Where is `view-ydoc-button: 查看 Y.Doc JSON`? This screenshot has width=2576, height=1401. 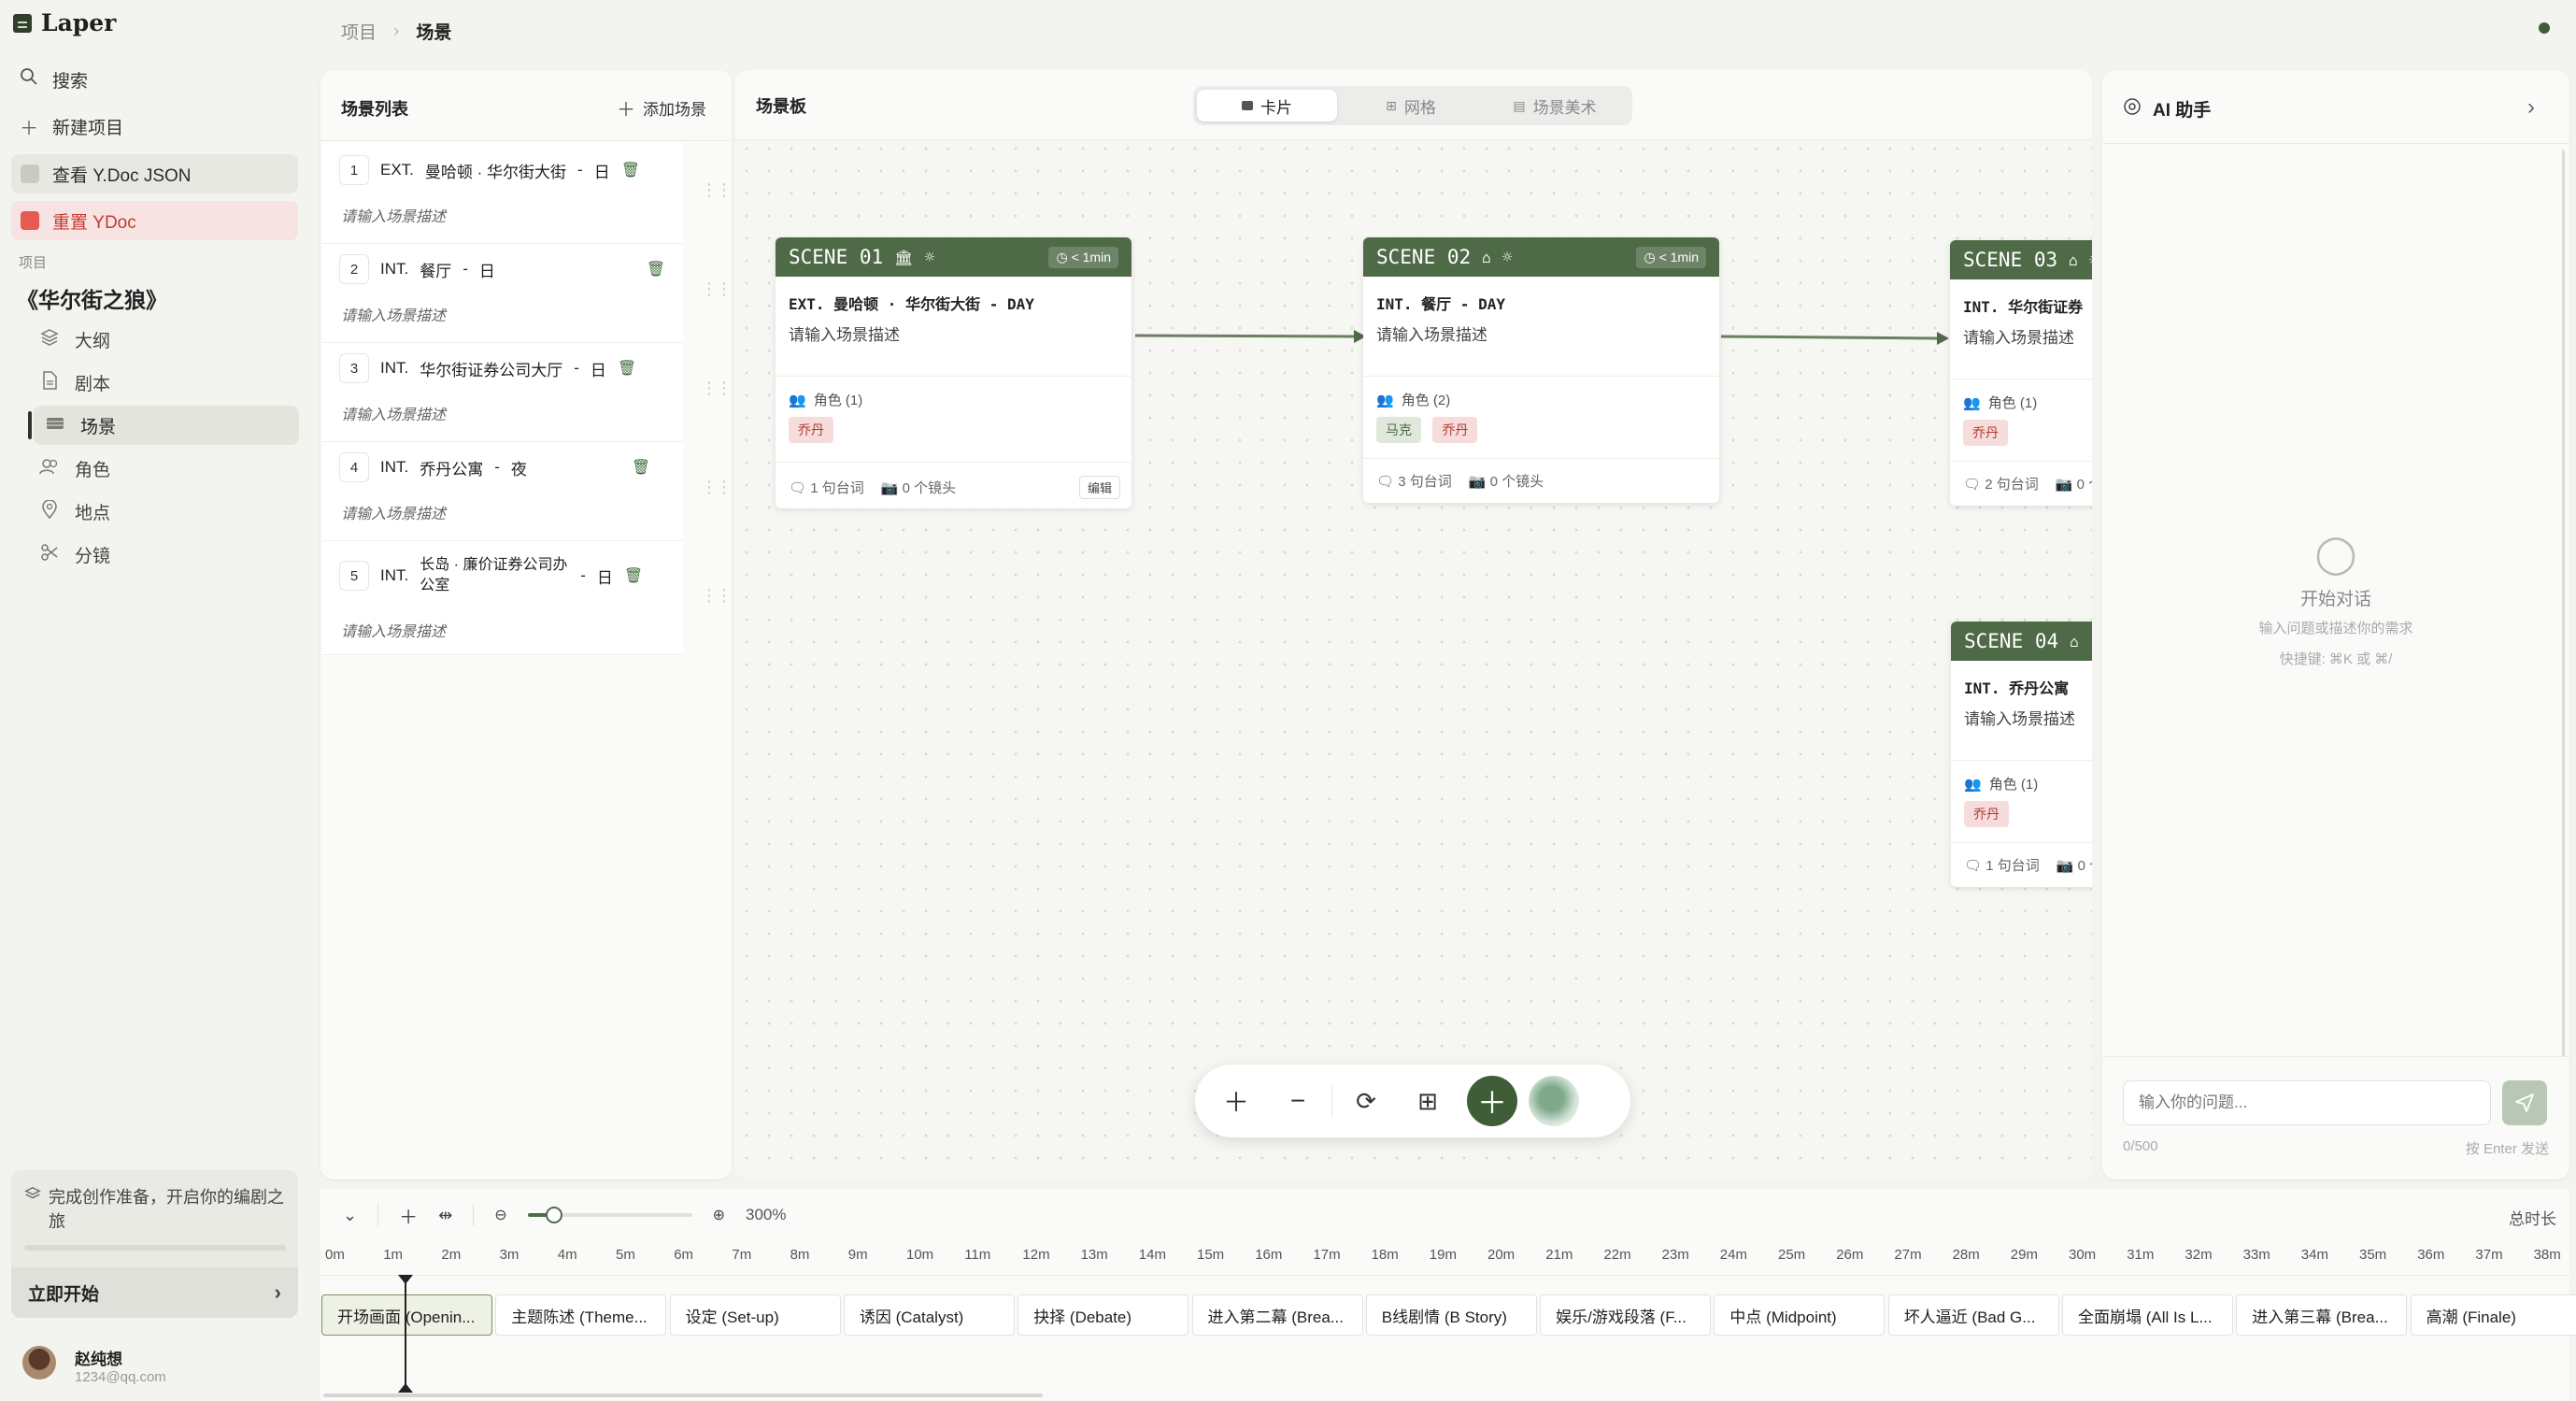
view-ydoc-button: 查看 Y.Doc JSON is located at coordinates (155, 173).